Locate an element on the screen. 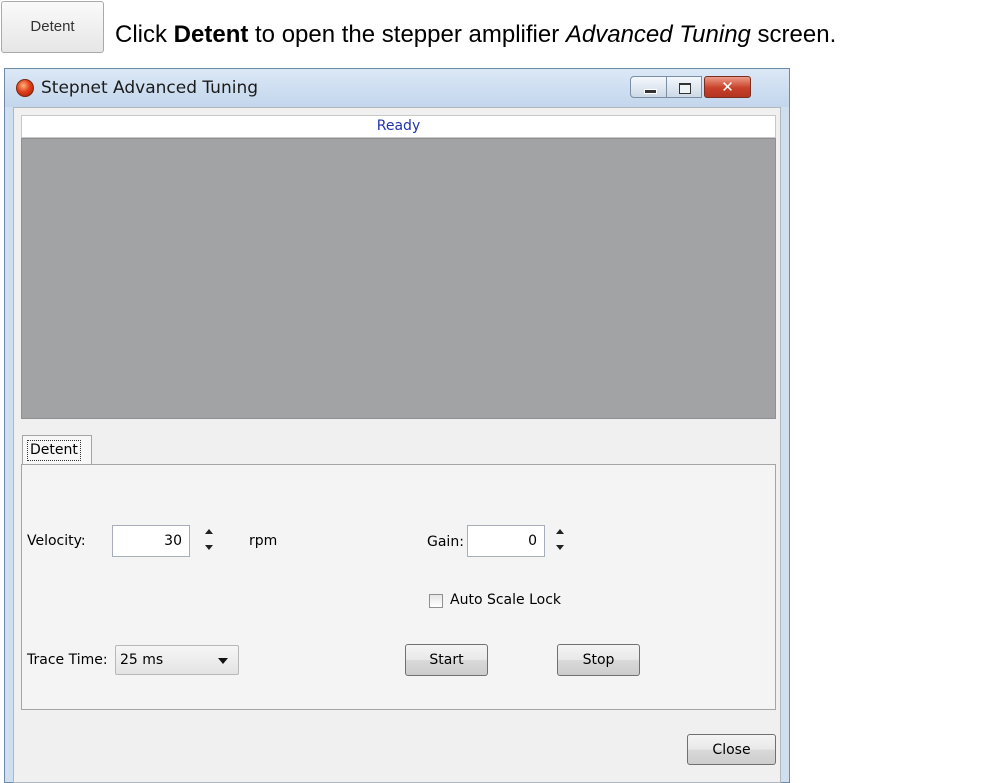 This screenshot has height=783, width=987. close-window-button: ✕ is located at coordinates (727, 87).